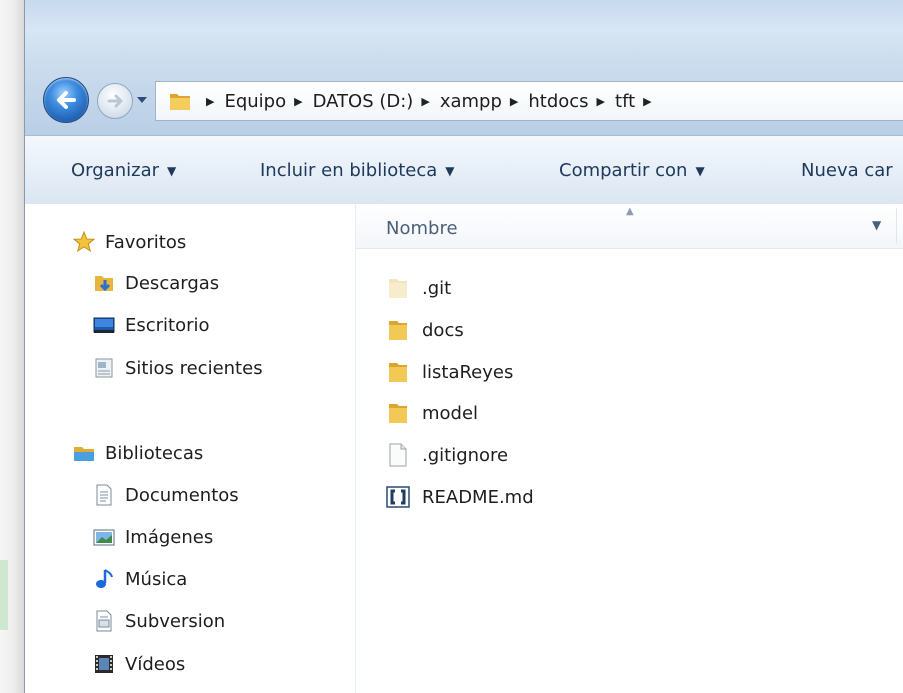 This screenshot has width=903, height=693. Describe the element at coordinates (104, 495) in the screenshot. I see `documents-icon` at that location.